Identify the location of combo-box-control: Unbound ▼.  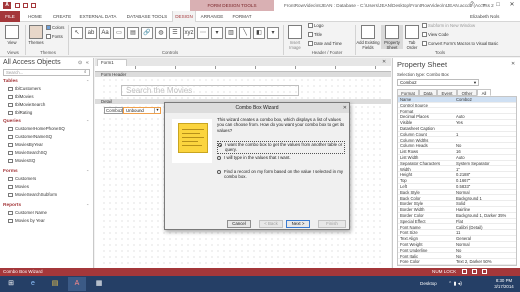
(142, 110).